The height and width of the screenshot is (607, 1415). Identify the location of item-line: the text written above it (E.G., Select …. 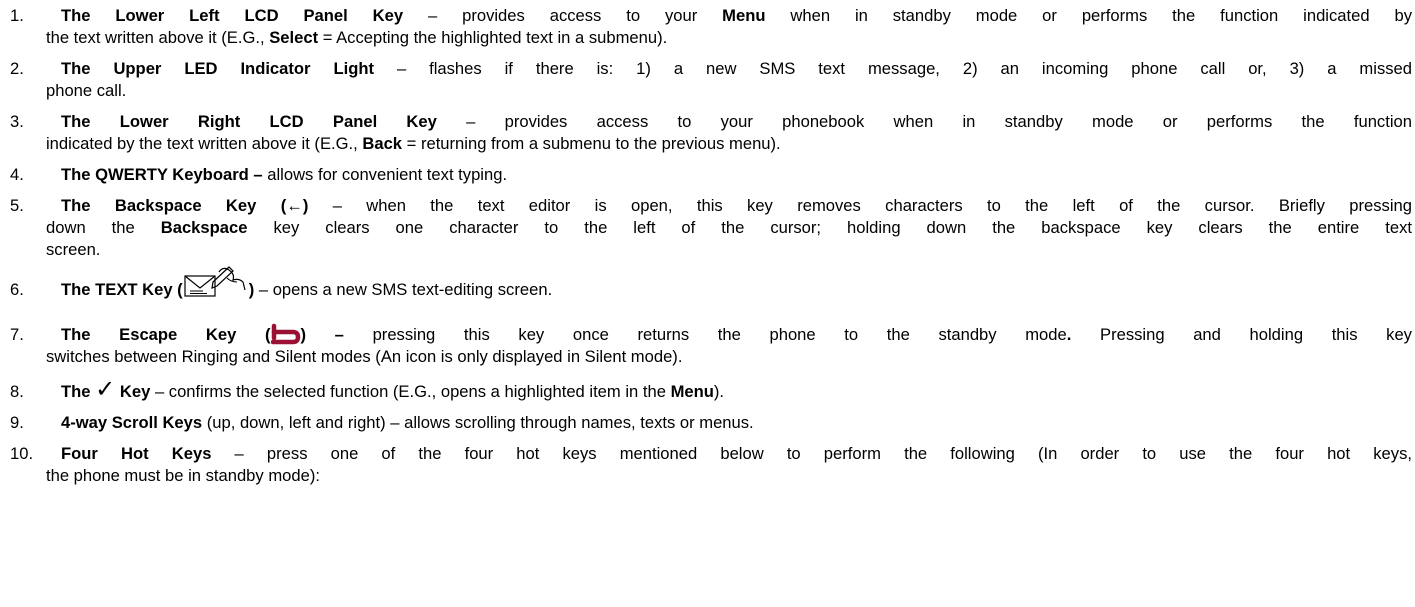
(356, 38).